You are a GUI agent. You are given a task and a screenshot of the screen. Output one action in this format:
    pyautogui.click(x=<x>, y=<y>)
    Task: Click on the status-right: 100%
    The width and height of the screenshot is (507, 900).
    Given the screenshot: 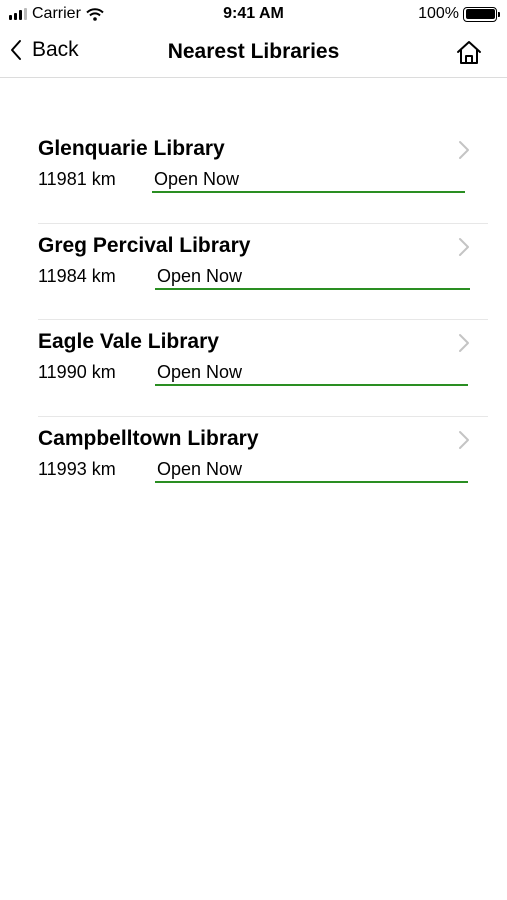 What is the action you would take?
    pyautogui.click(x=459, y=14)
    